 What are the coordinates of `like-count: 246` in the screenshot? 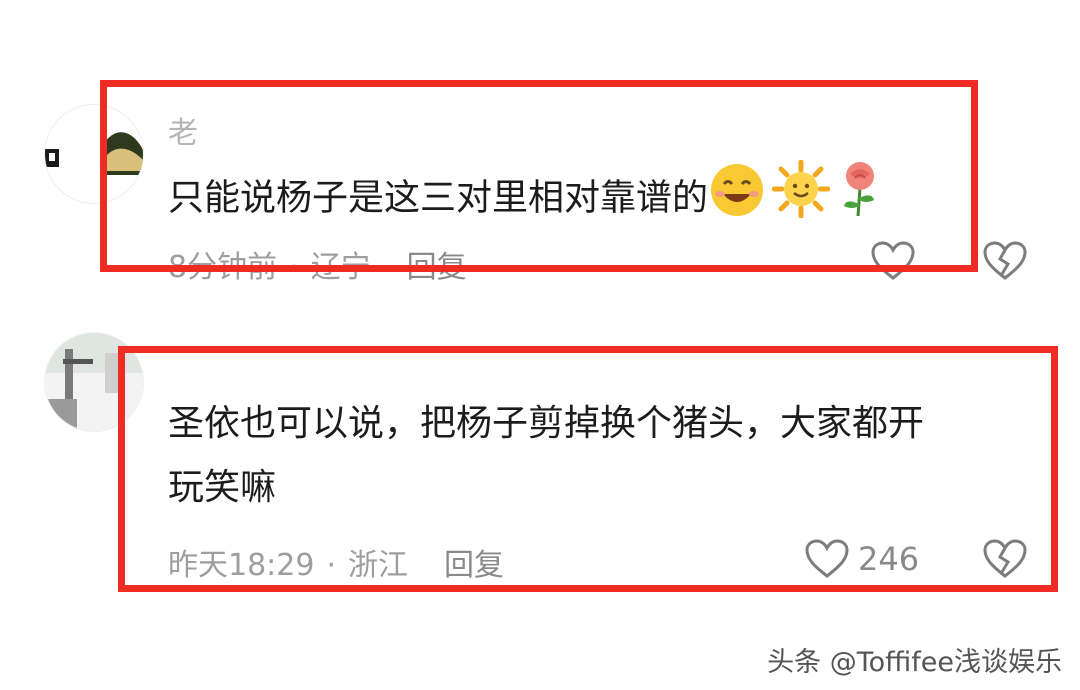 It's located at (889, 559).